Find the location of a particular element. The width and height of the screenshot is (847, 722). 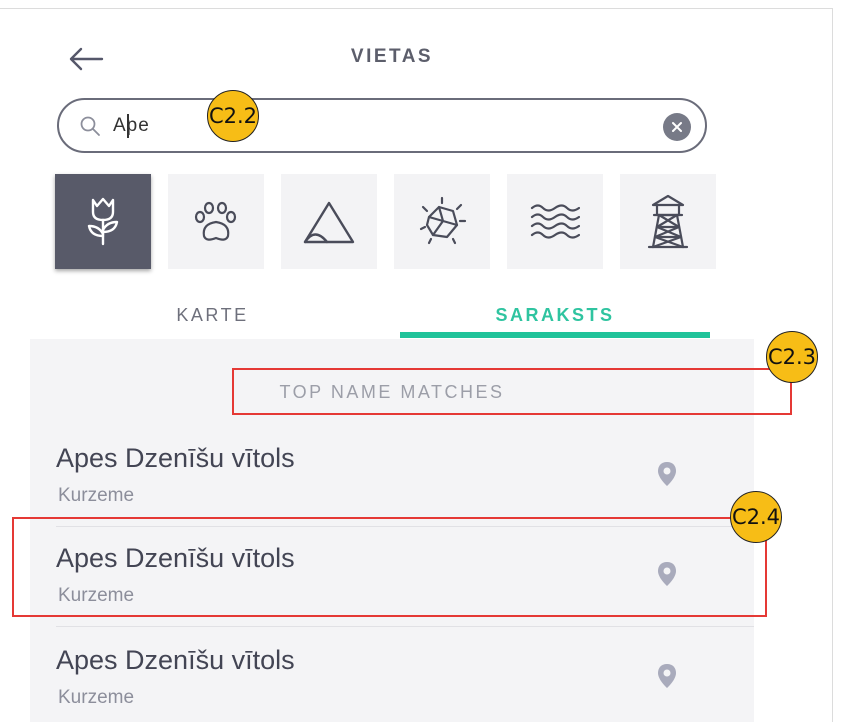

active-tab-indicator is located at coordinates (555, 335).